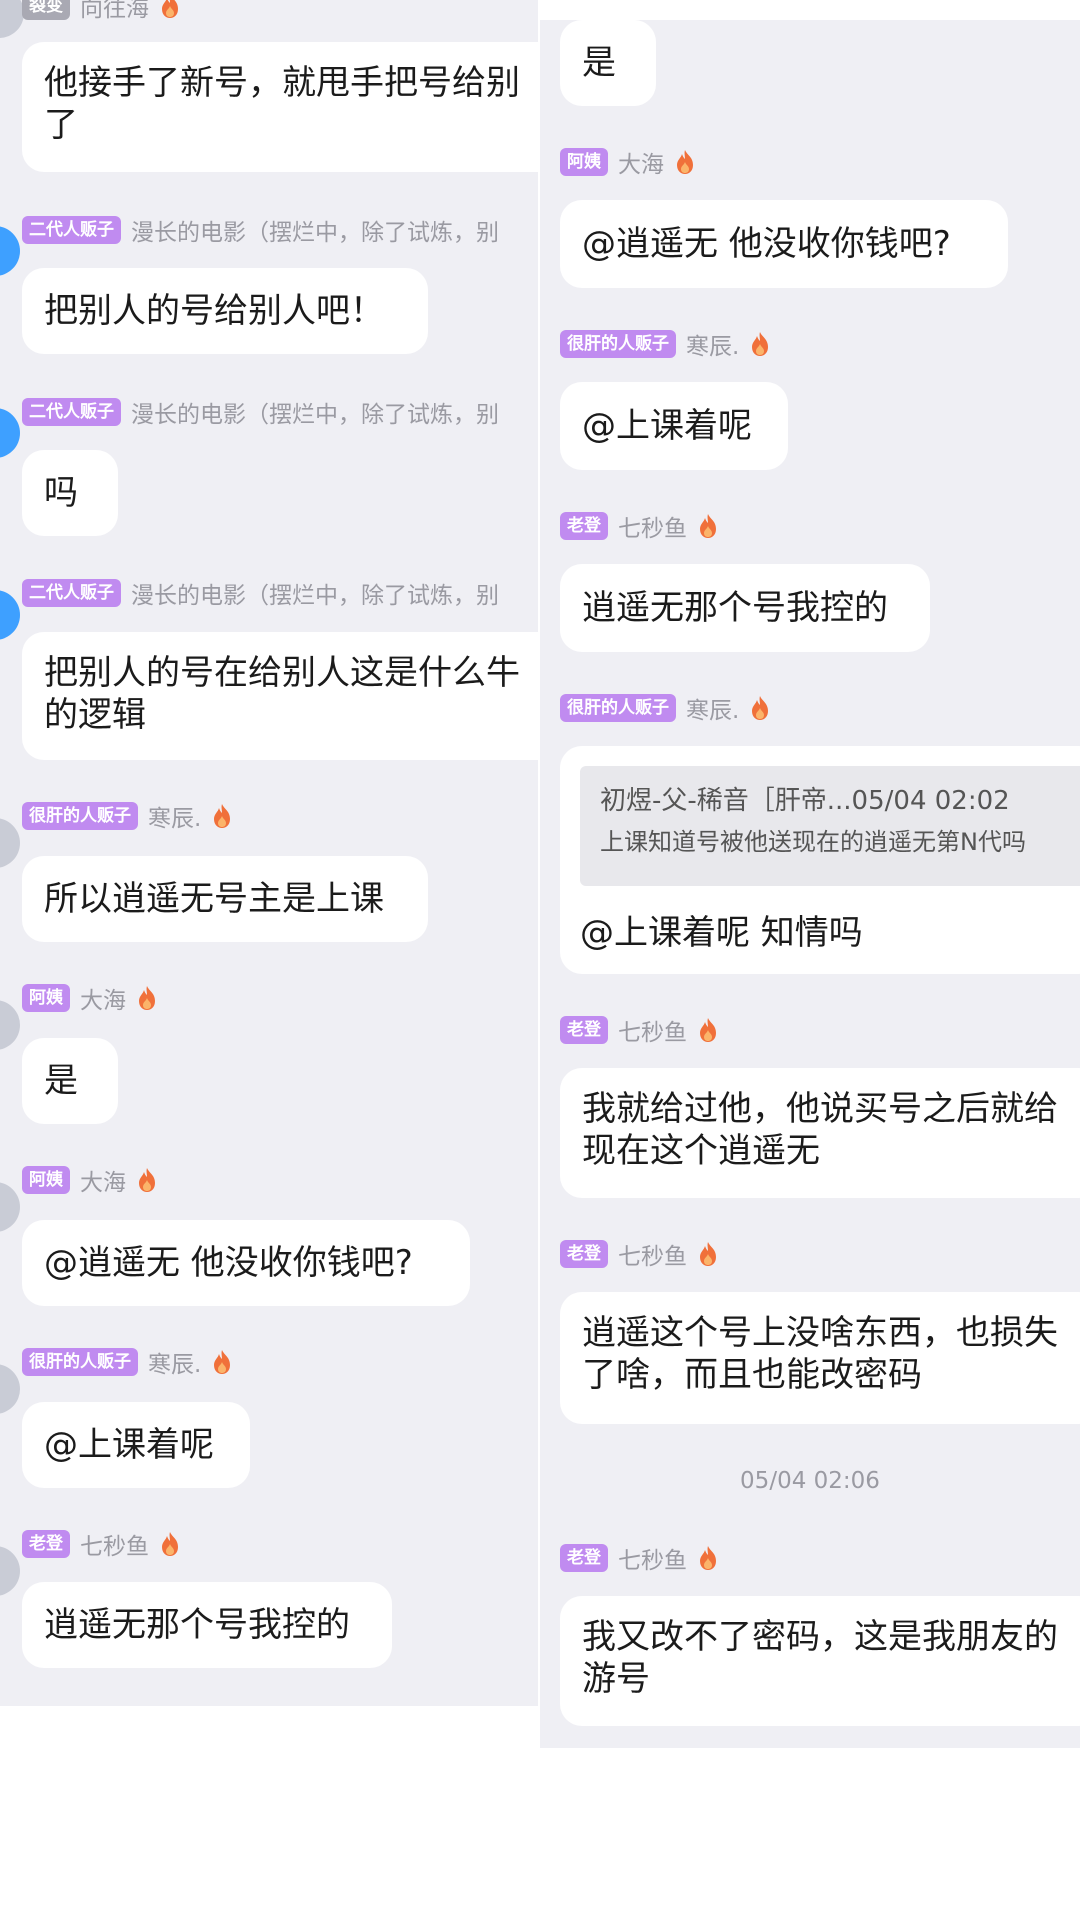 The width and height of the screenshot is (1080, 1920). I want to click on message-text: 逍遥无那个号我控的, so click(197, 1625).